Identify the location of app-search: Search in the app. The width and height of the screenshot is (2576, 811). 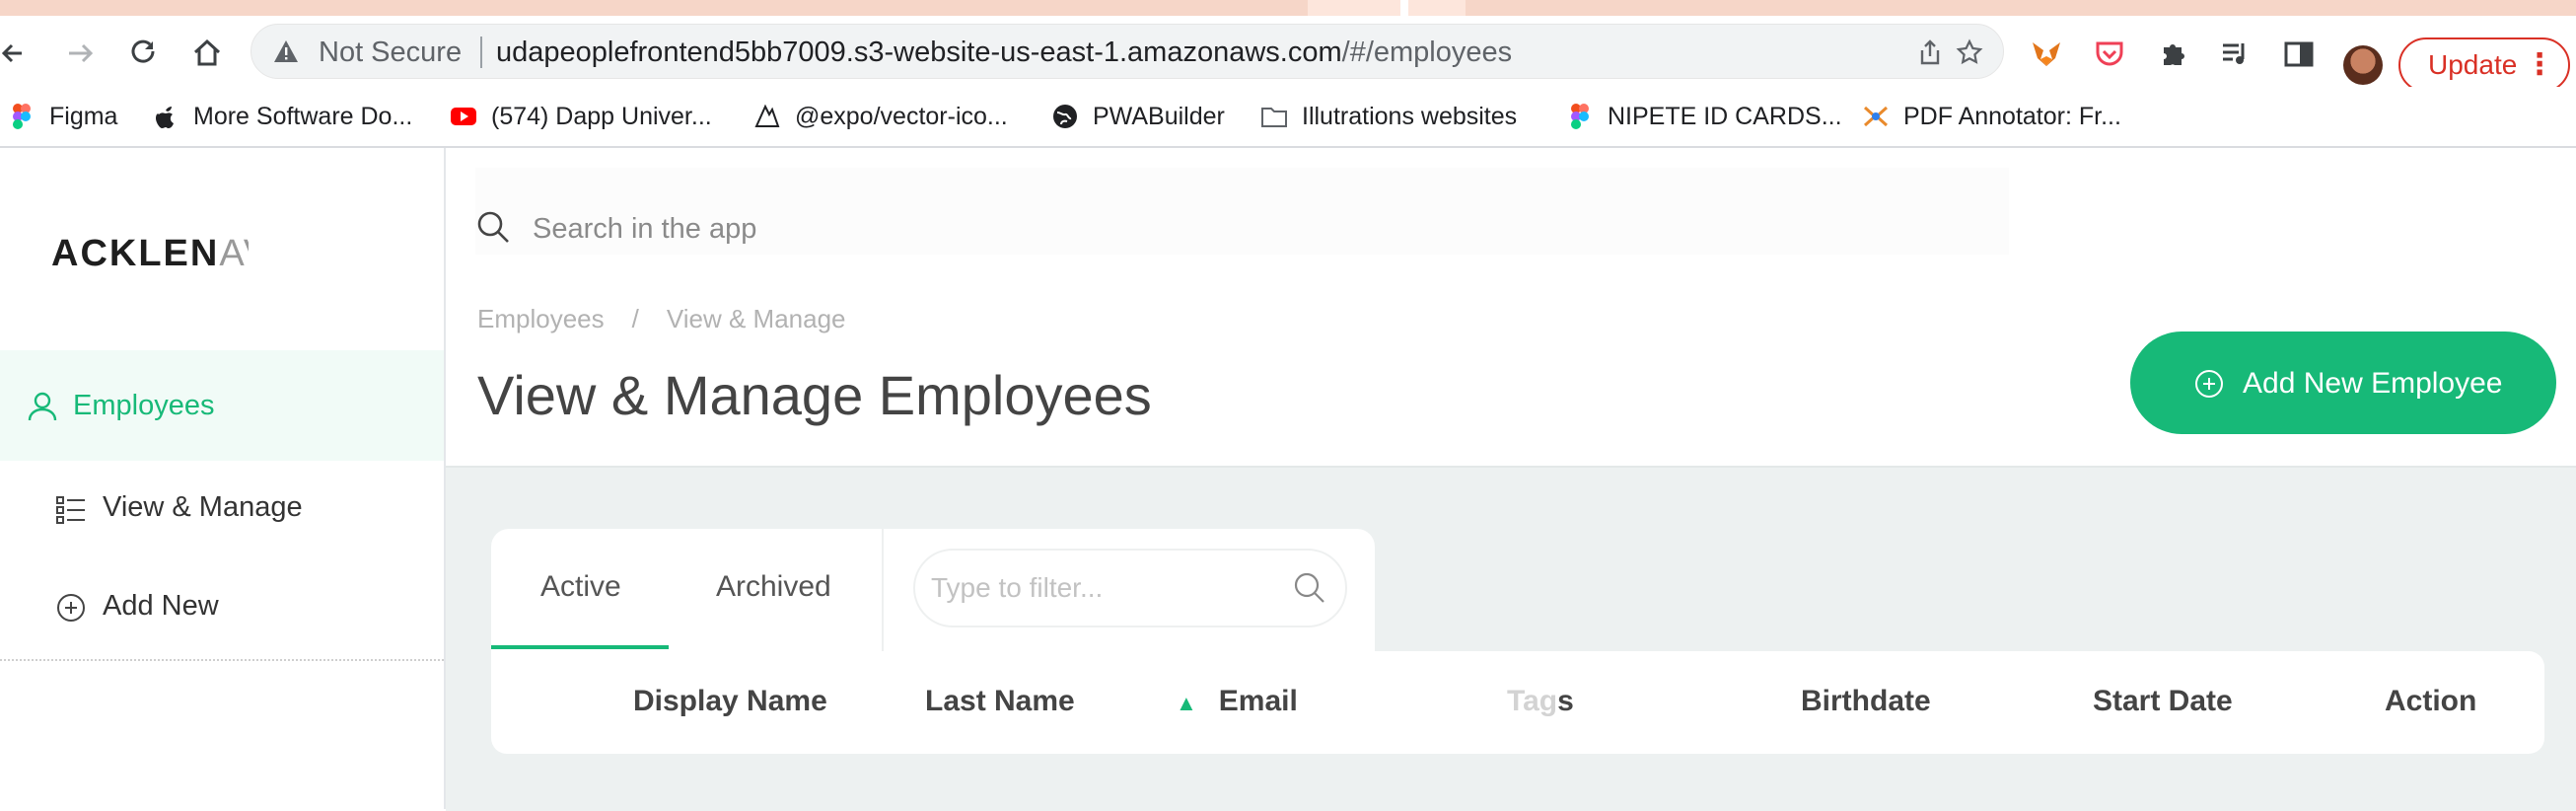
(1242, 211).